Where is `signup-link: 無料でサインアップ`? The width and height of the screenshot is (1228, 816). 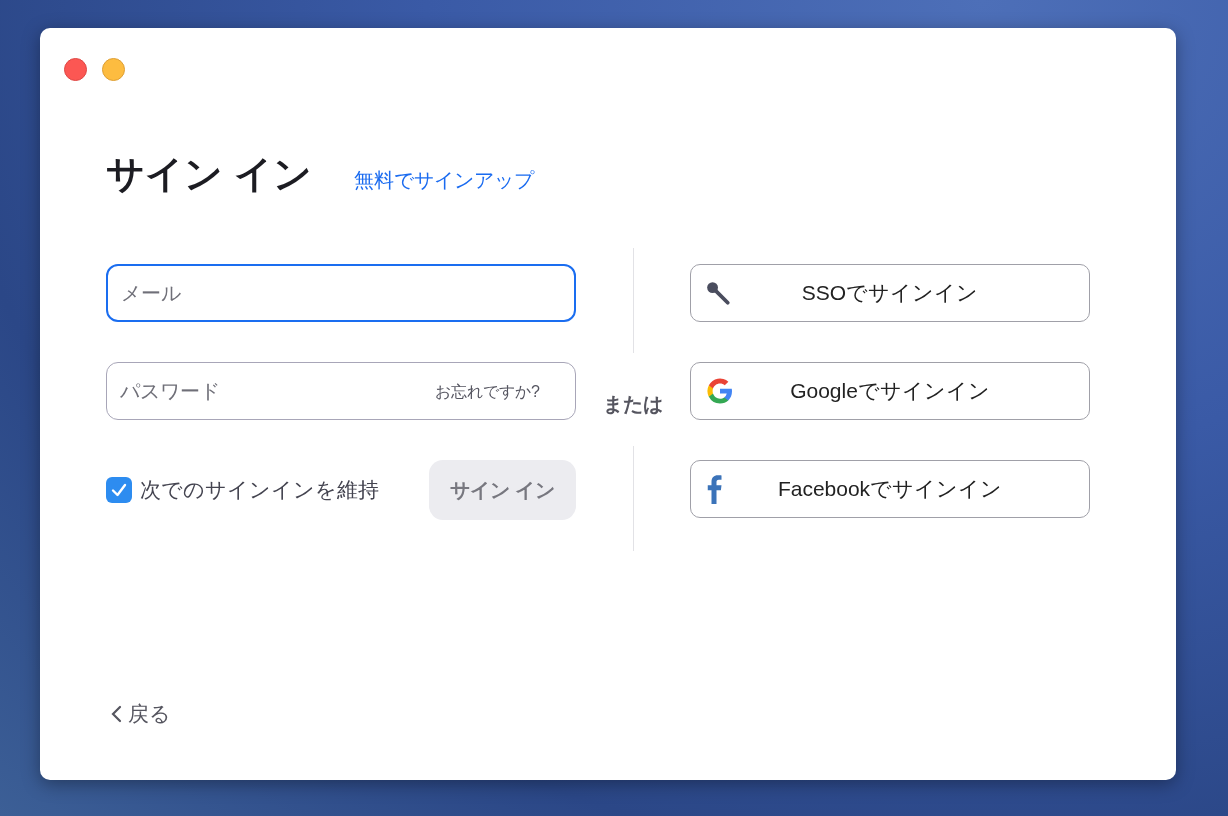 signup-link: 無料でサインアップ is located at coordinates (443, 180).